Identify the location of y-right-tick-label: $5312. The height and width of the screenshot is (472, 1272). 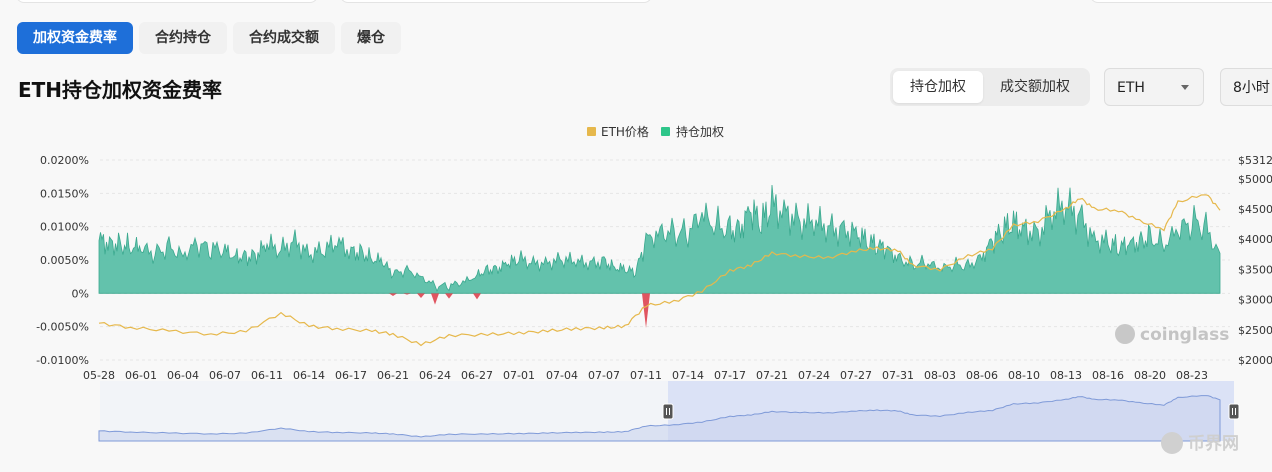
(1255, 160).